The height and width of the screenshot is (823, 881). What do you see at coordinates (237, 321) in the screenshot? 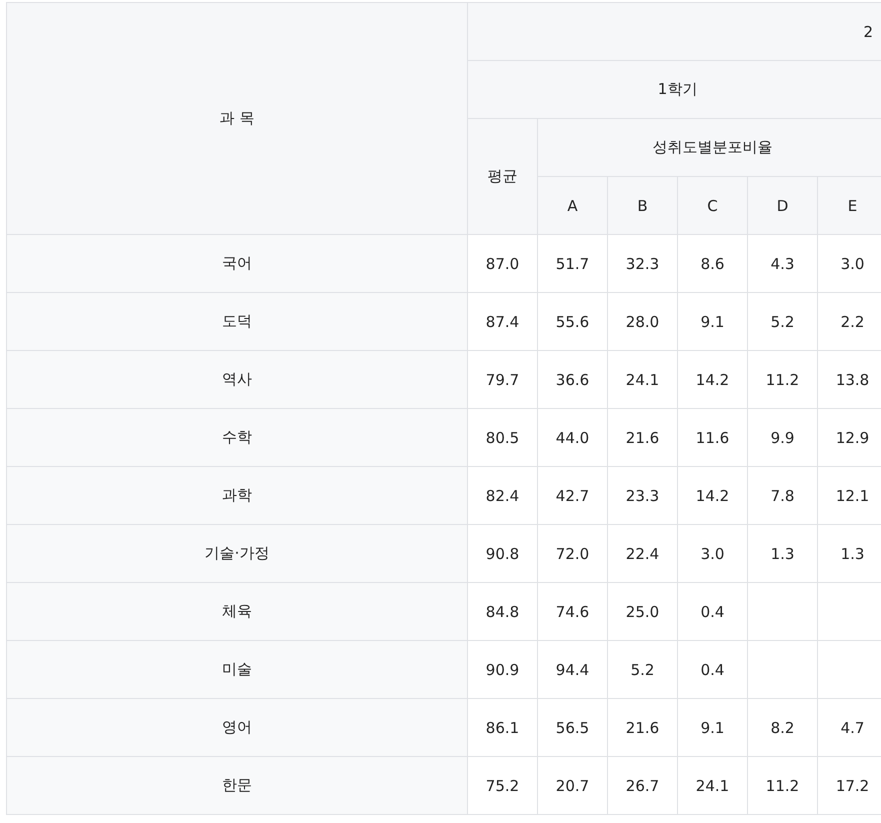
I see `row-header: 도덕` at bounding box center [237, 321].